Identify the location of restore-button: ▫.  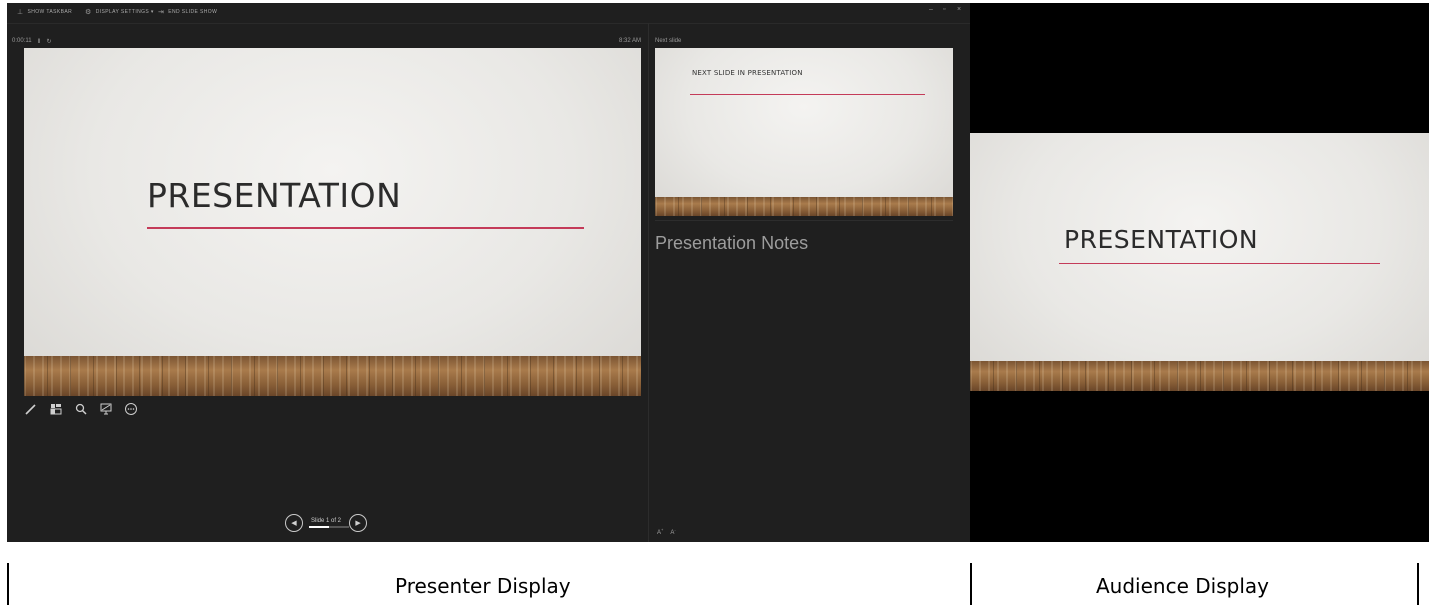
(944, 9).